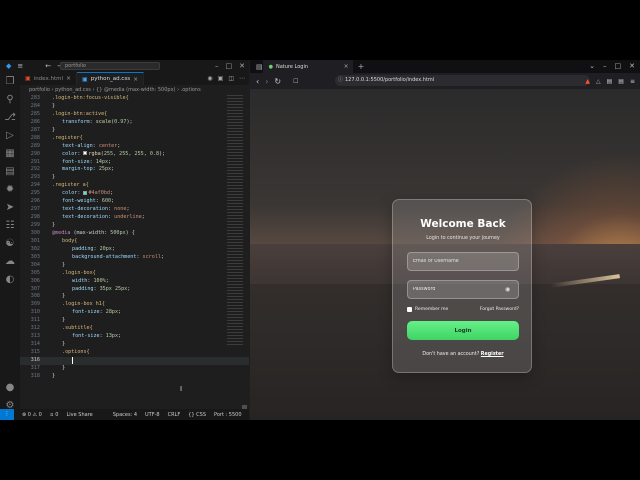  Describe the element at coordinates (295, 81) in the screenshot. I see `bookmark-icon: ☐` at that location.